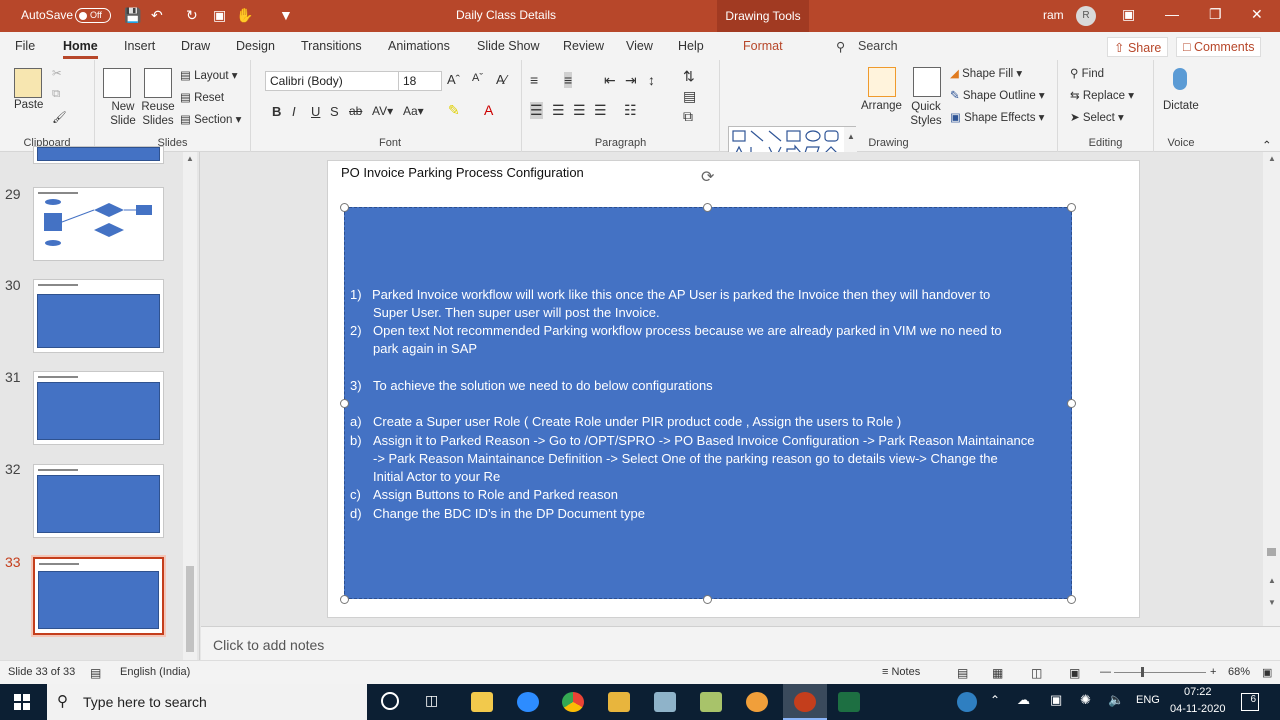 This screenshot has width=1280, height=720. Describe the element at coordinates (995, 700) in the screenshot. I see `tray-overflow-icon: ⌃` at that location.